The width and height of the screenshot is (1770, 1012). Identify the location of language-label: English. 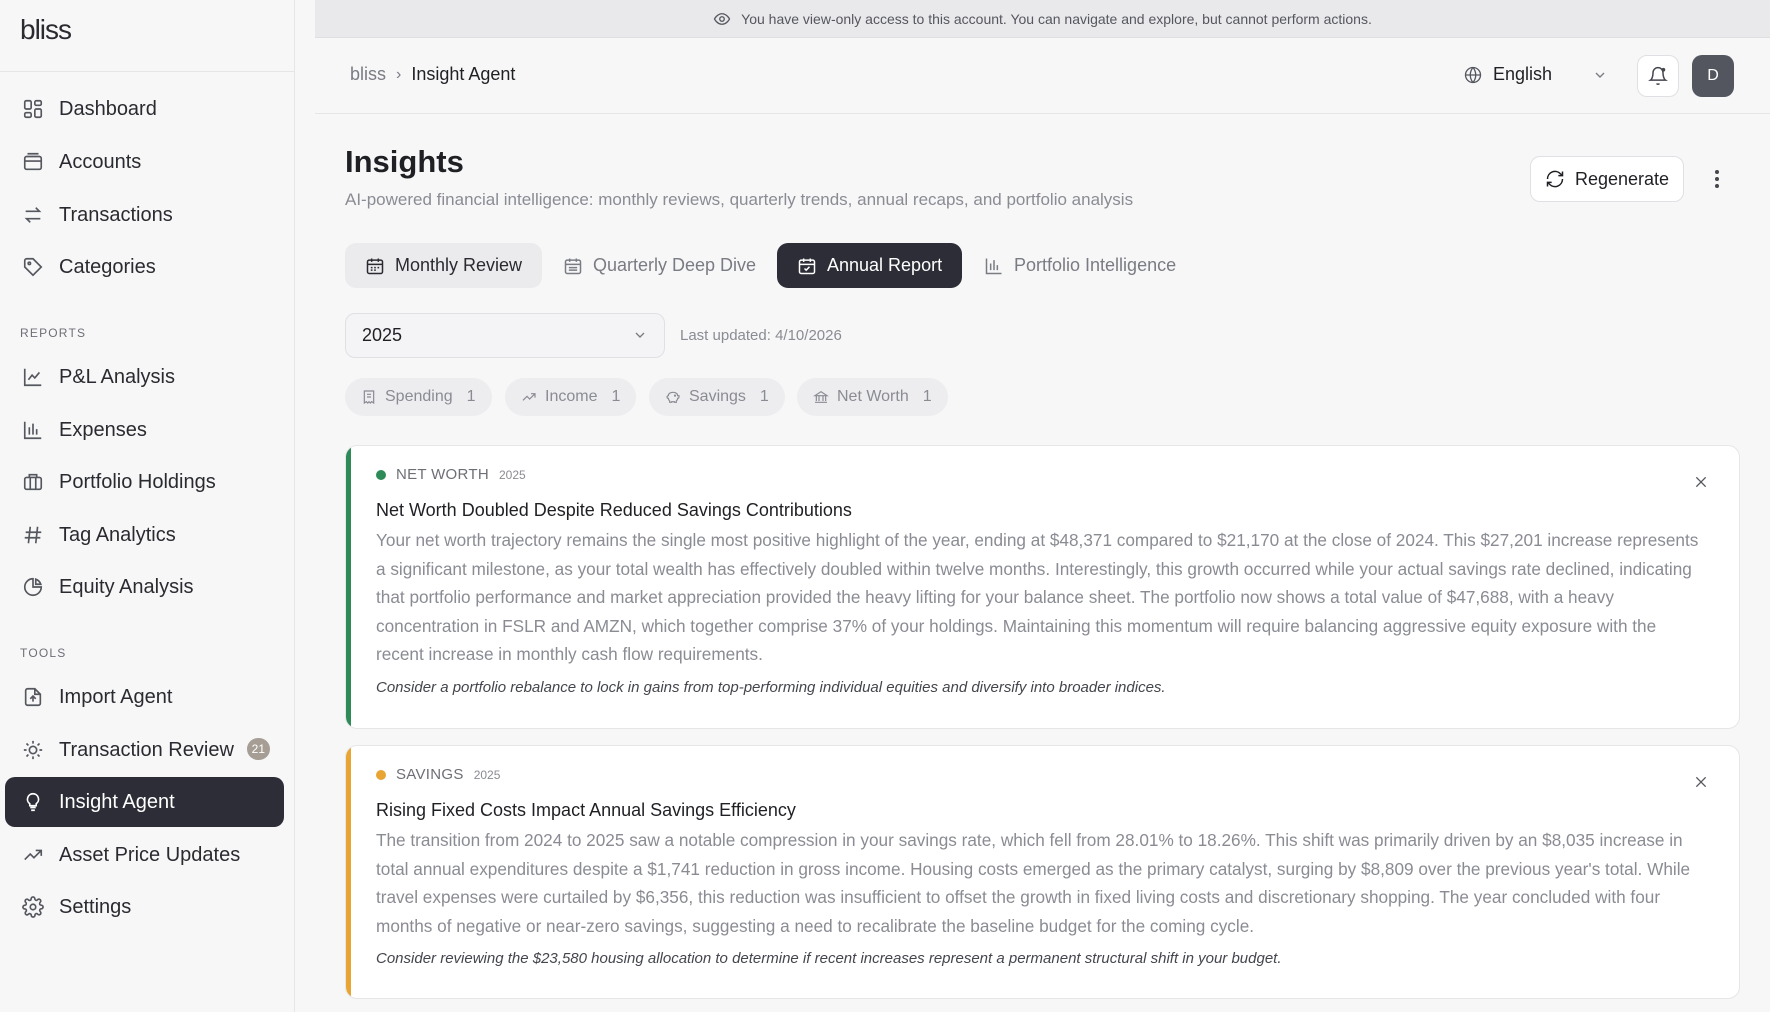
(1523, 74).